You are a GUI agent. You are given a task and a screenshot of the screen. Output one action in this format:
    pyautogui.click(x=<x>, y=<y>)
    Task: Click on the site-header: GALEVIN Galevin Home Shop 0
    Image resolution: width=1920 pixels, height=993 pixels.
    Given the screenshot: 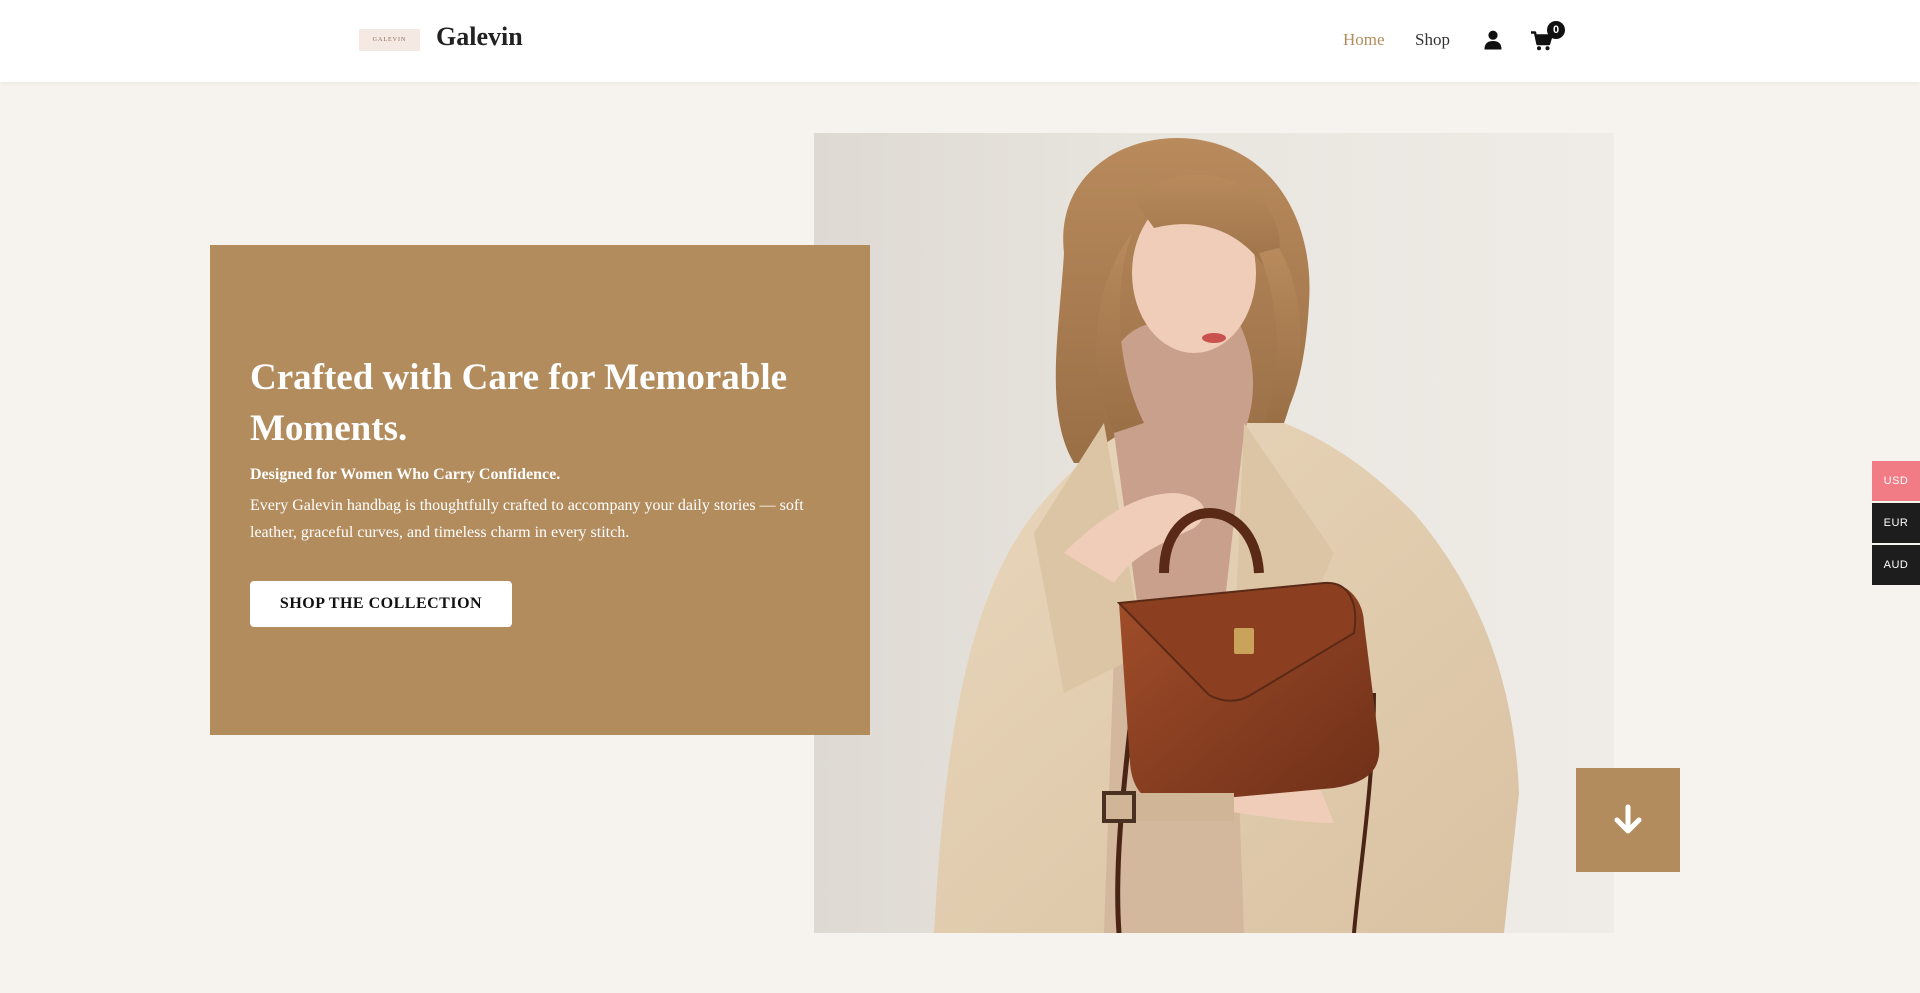 What is the action you would take?
    pyautogui.click(x=960, y=41)
    